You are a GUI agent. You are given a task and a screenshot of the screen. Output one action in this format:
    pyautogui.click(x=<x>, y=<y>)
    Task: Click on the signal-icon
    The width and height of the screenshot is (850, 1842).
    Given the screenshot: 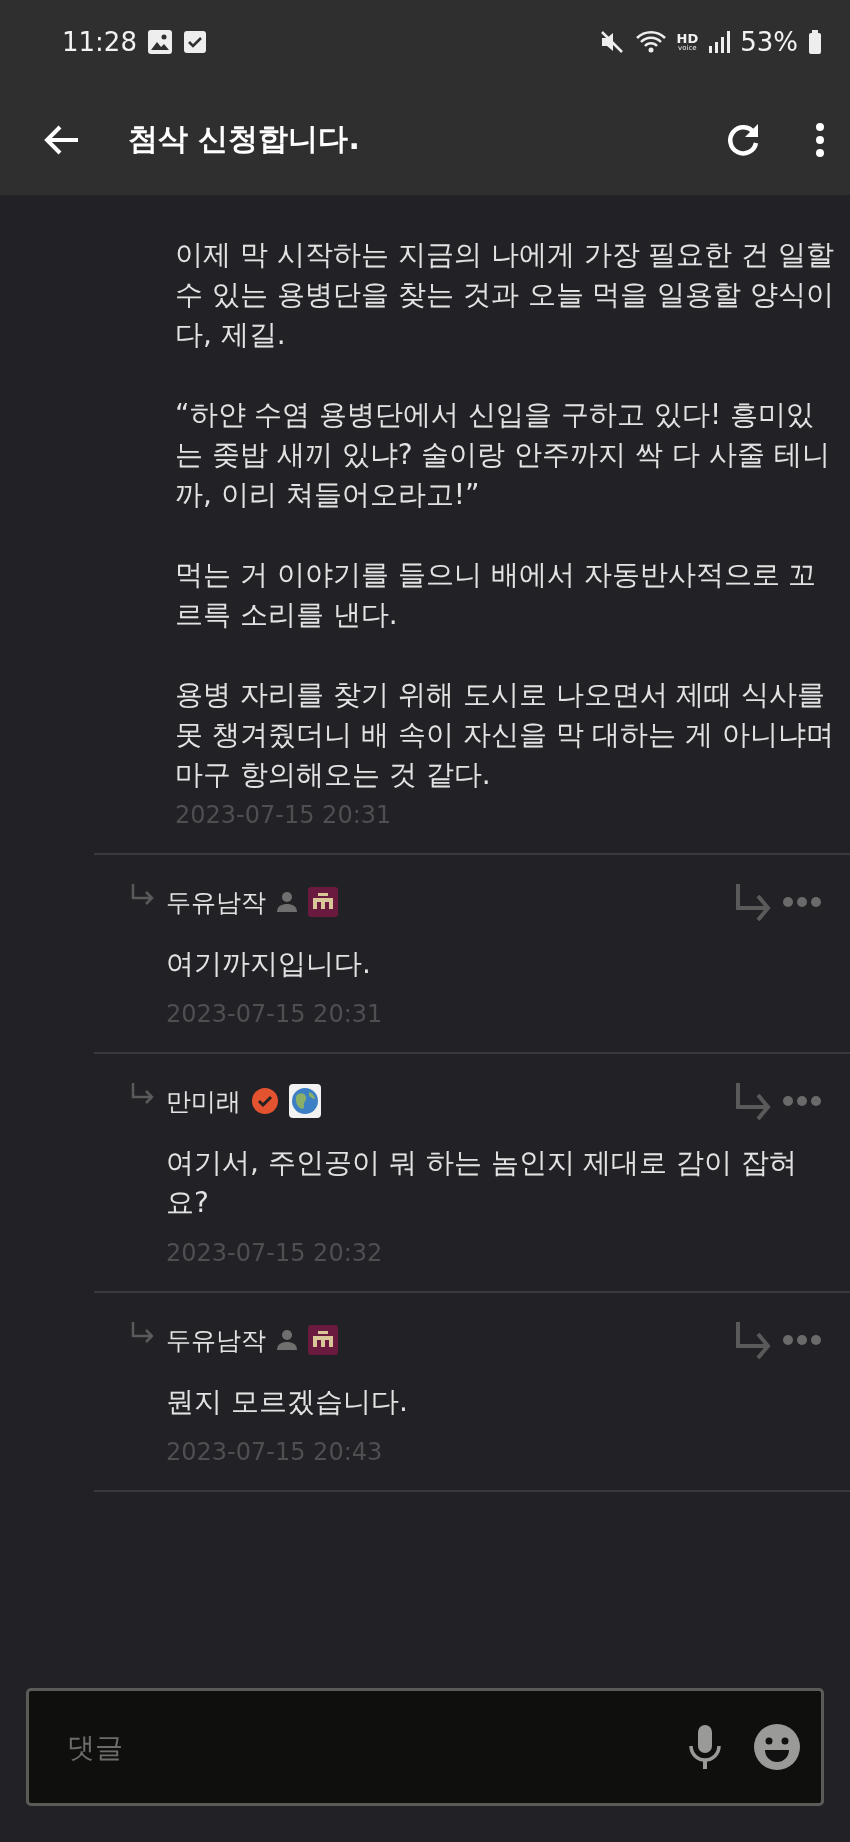 What is the action you would take?
    pyautogui.click(x=719, y=42)
    